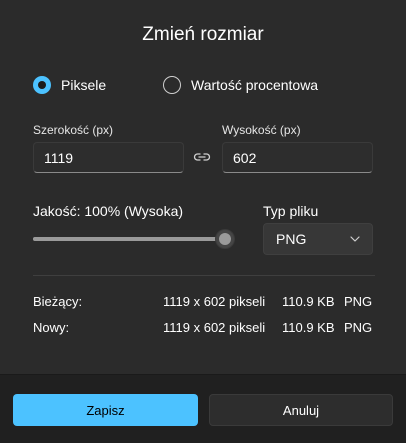 This screenshot has height=443, width=406. What do you see at coordinates (202, 157) in the screenshot?
I see `link-icon` at bounding box center [202, 157].